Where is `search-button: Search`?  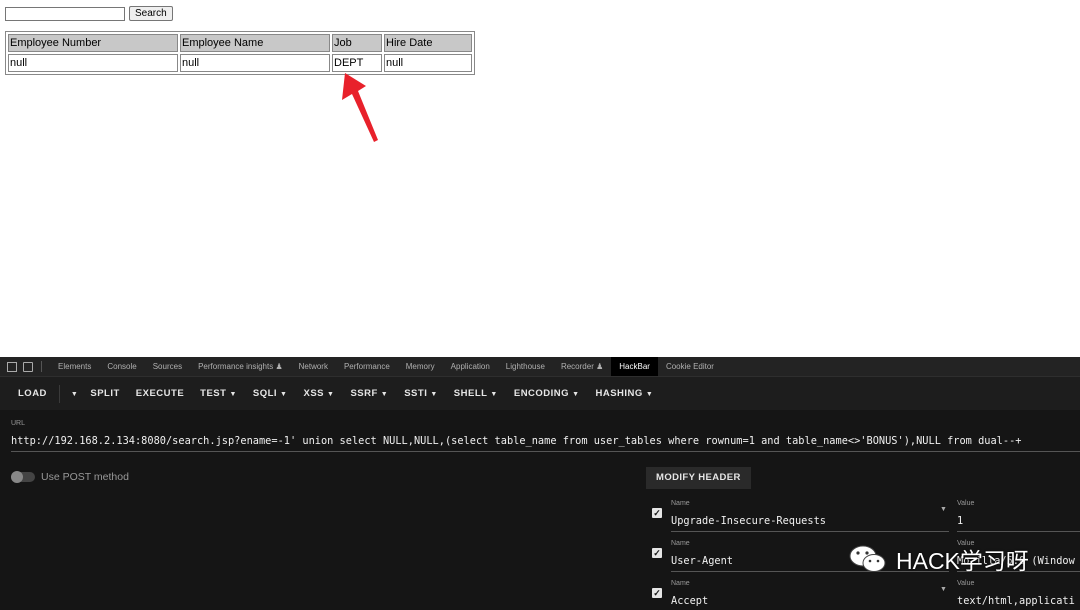
search-button: Search is located at coordinates (151, 13).